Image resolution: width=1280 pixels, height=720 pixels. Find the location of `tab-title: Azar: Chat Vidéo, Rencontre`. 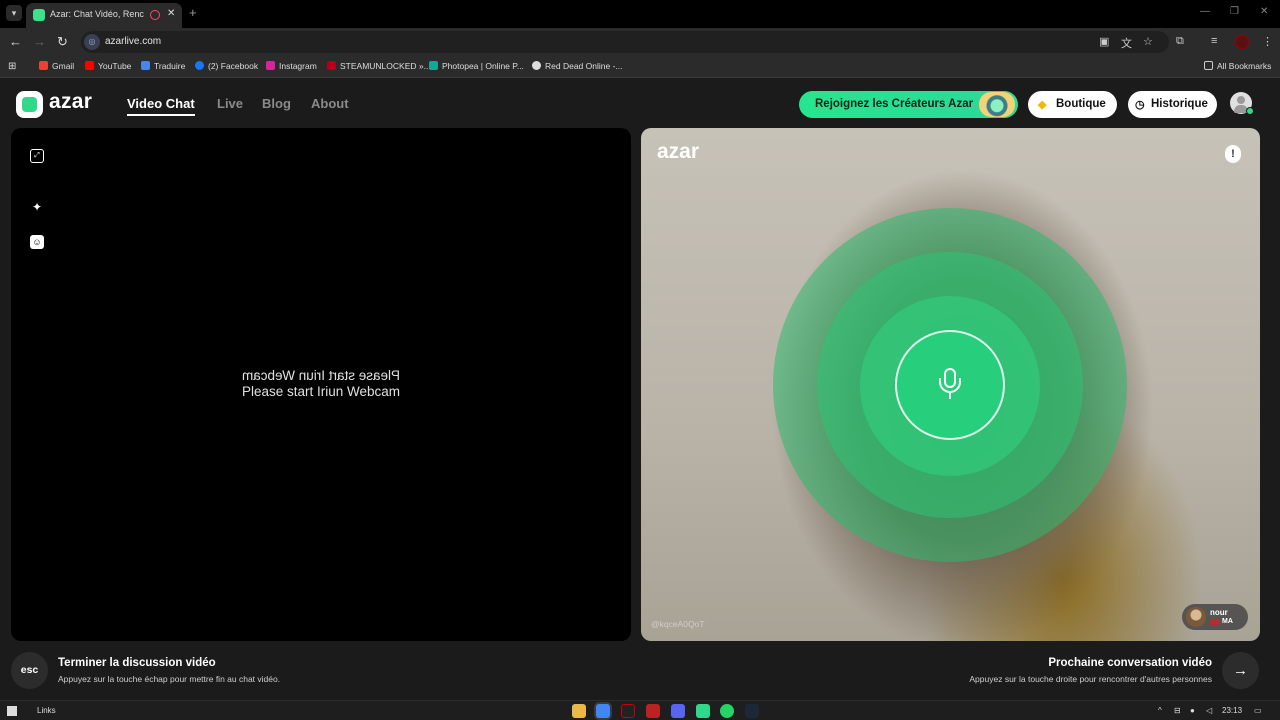

tab-title: Azar: Chat Vidéo, Rencontre is located at coordinates (97, 14).